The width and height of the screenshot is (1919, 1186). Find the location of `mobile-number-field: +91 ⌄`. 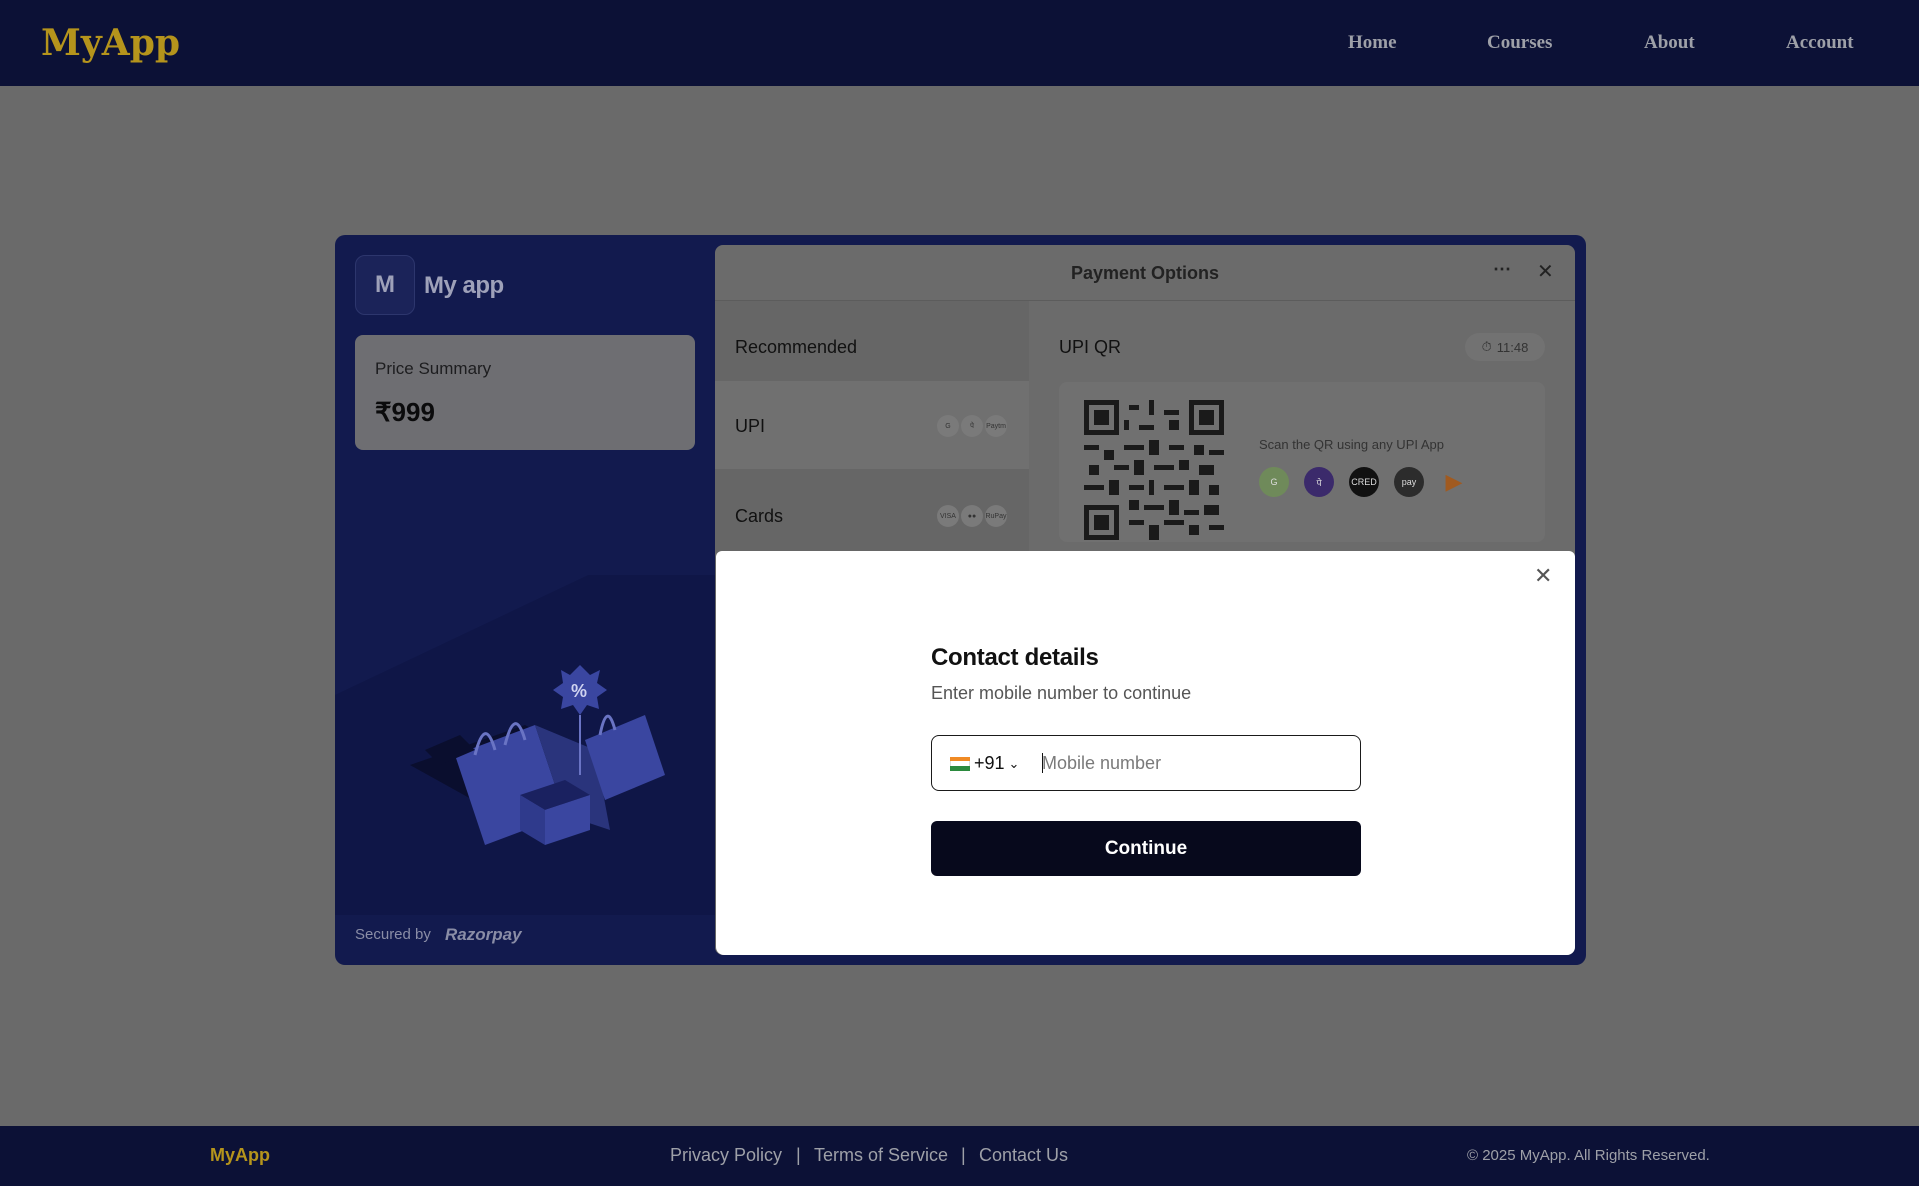

mobile-number-field: +91 ⌄ is located at coordinates (1146, 763).